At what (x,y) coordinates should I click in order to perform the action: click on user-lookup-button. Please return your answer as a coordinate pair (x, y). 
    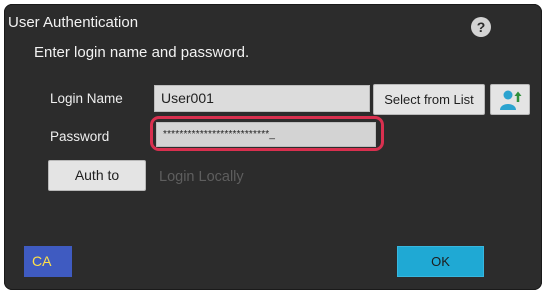
    Looking at the image, I should click on (510, 99).